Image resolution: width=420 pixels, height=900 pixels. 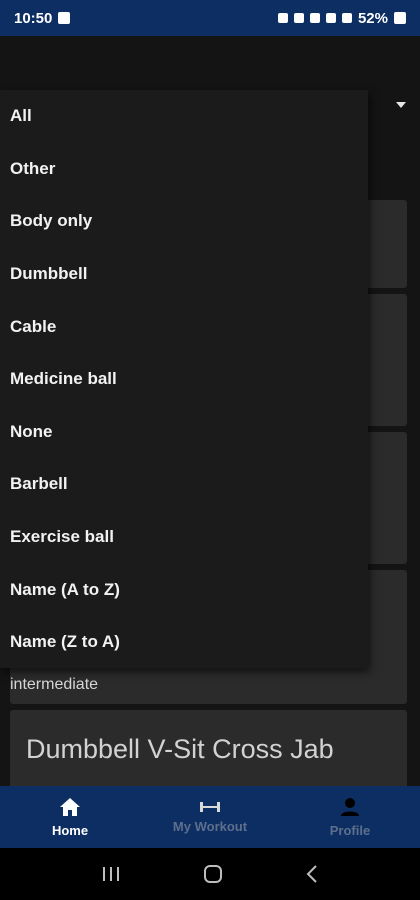 I want to click on wifi-icon, so click(x=330, y=18).